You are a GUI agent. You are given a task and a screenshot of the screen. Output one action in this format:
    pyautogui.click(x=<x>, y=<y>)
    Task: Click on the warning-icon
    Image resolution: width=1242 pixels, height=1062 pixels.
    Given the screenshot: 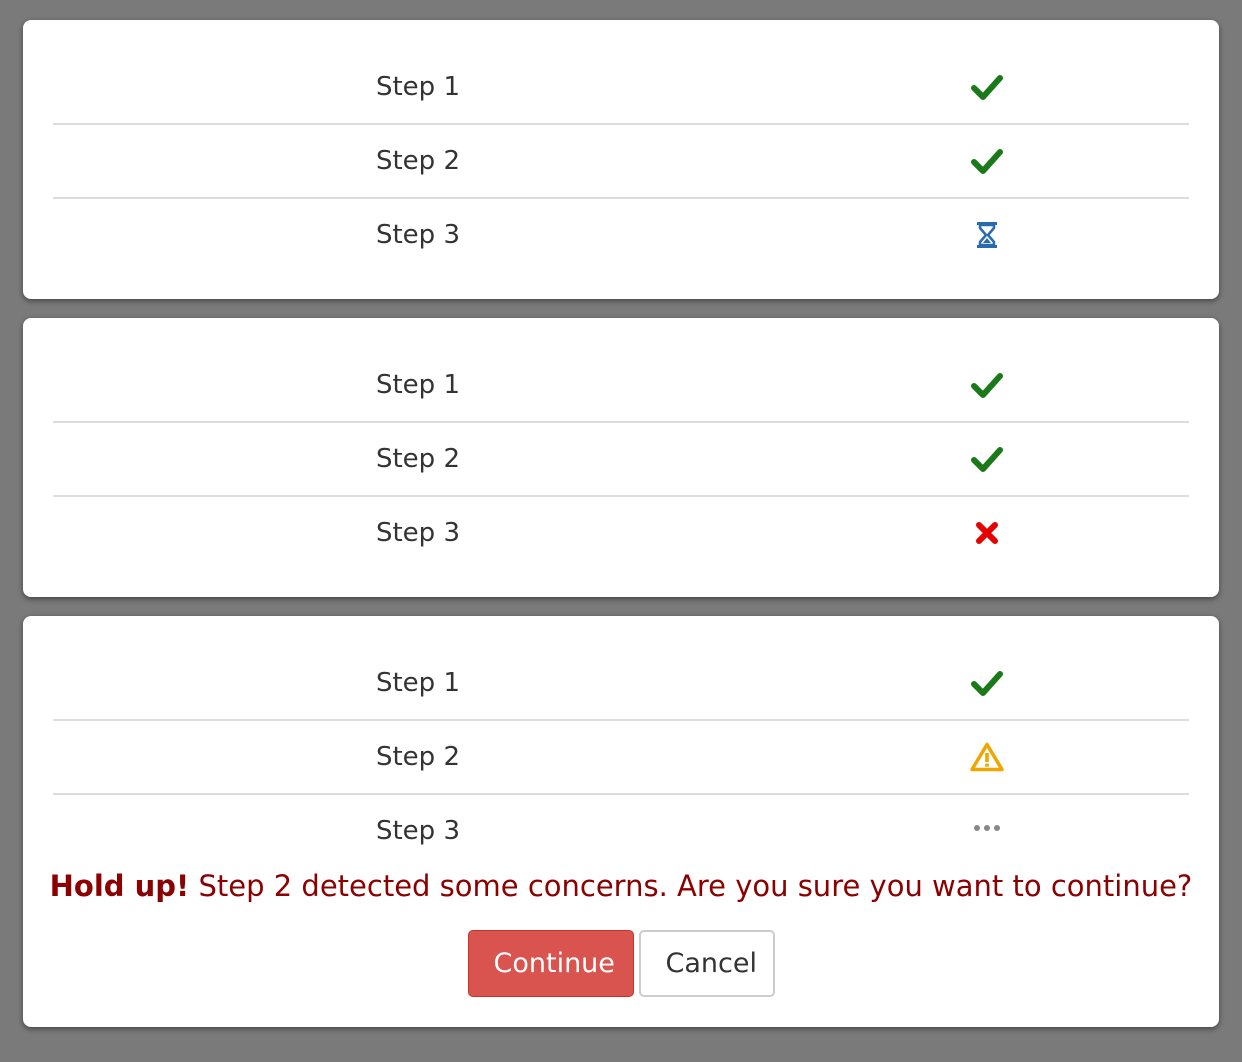 What is the action you would take?
    pyautogui.click(x=987, y=757)
    